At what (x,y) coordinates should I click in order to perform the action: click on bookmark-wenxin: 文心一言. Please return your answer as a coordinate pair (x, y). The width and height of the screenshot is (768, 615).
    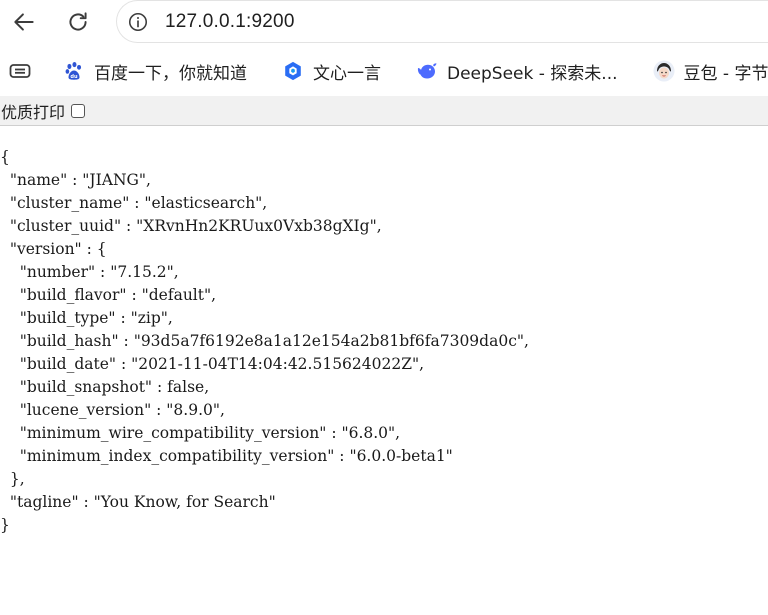
    Looking at the image, I should click on (331, 71).